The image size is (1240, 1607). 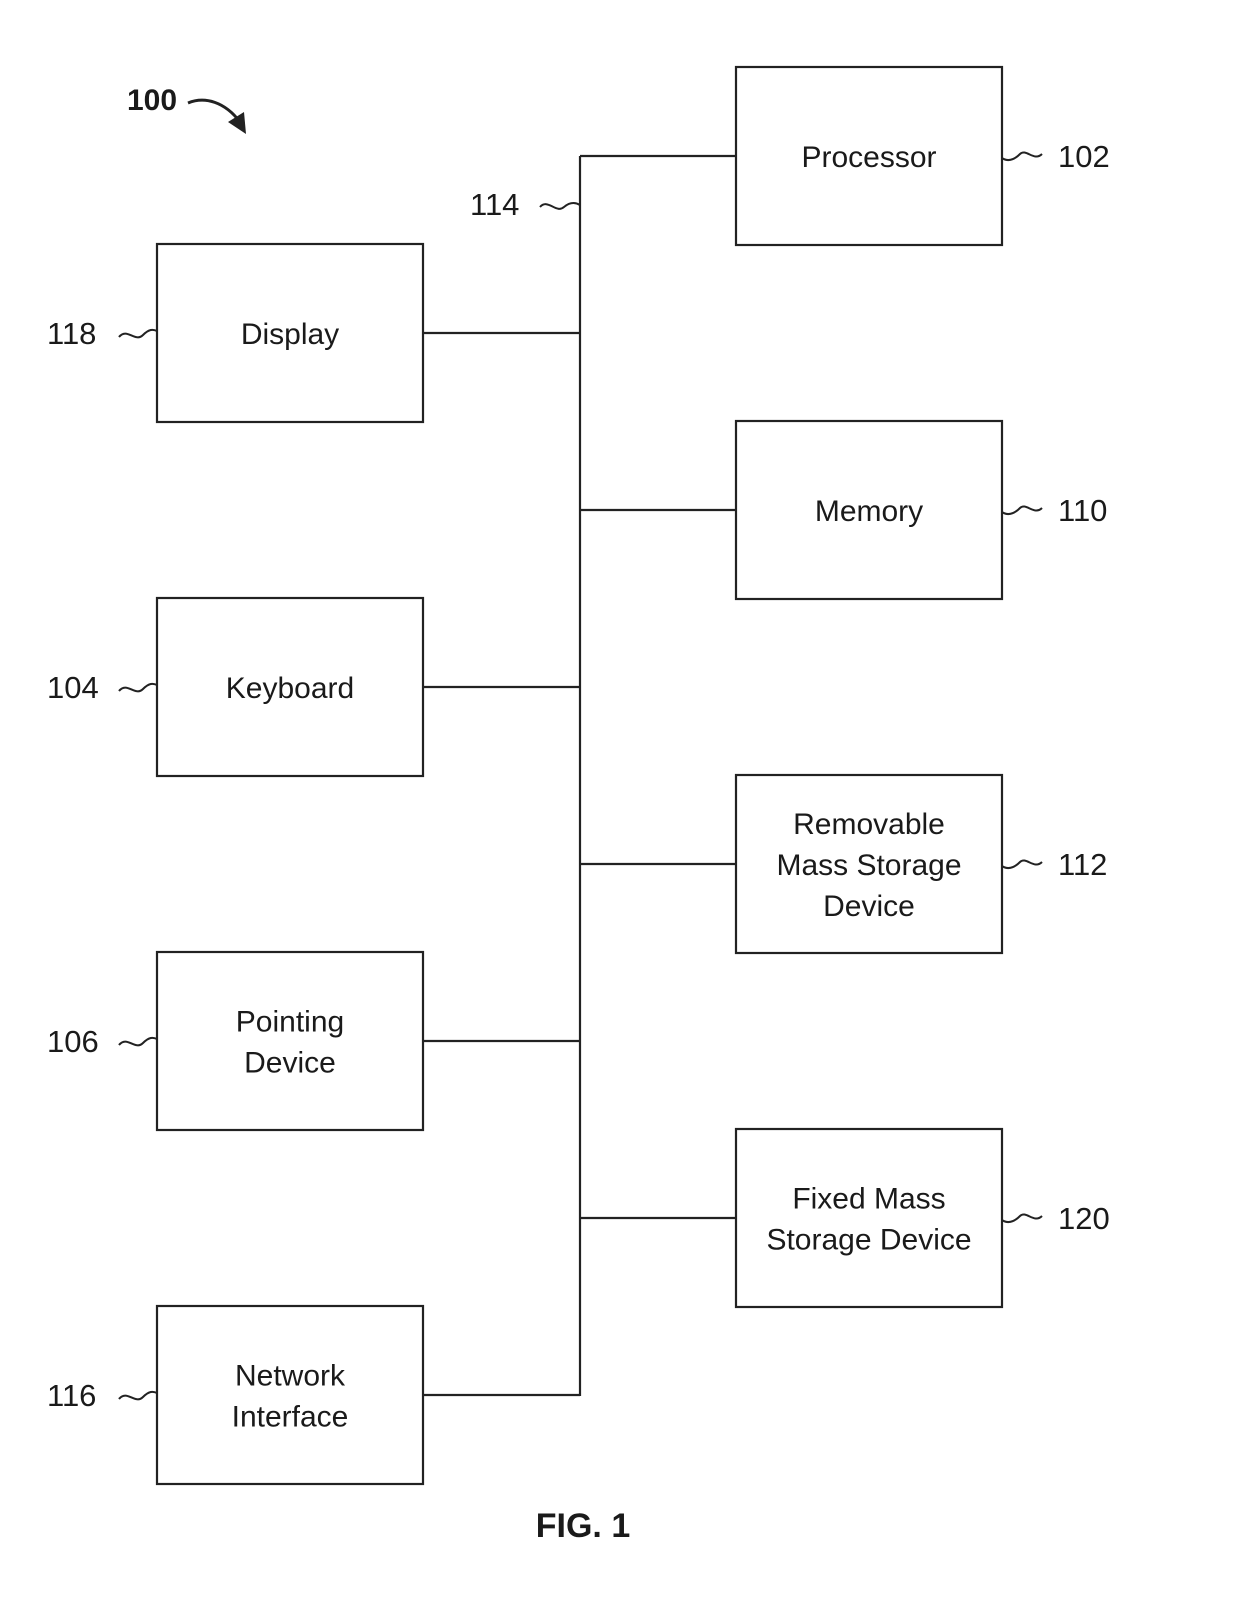 What do you see at coordinates (290, 688) in the screenshot?
I see `keyboard-label-line: Keyboard` at bounding box center [290, 688].